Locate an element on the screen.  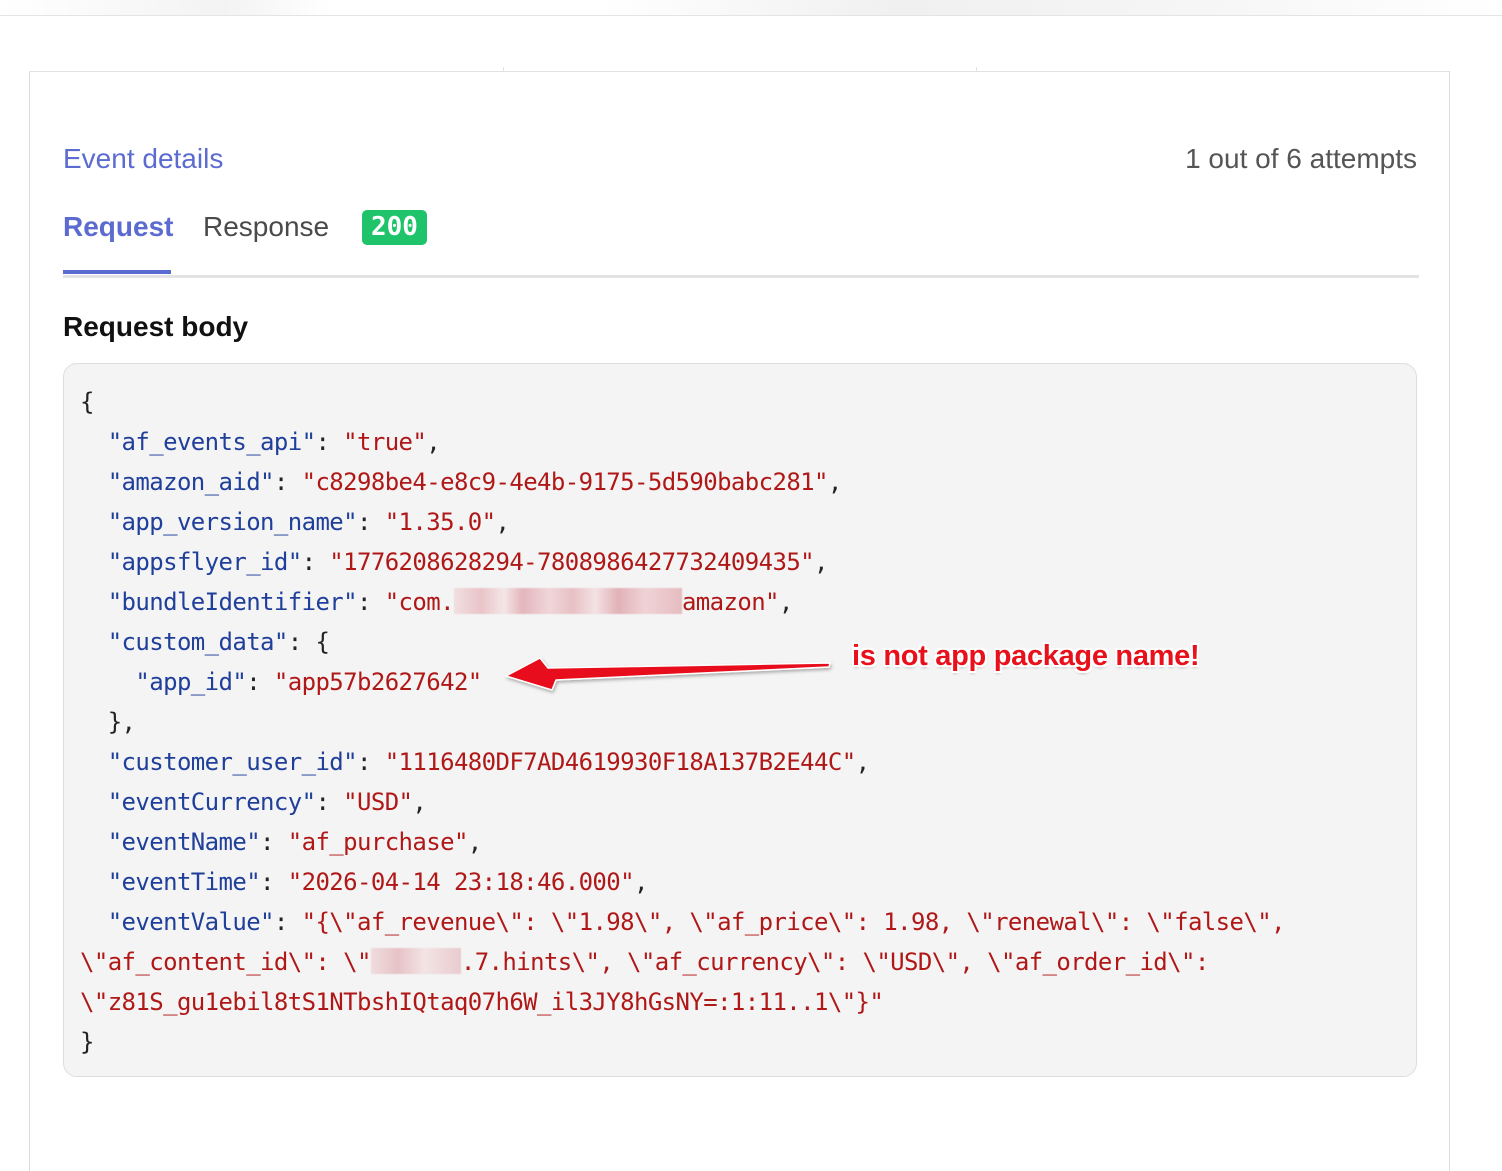
json-value: "af_purchase" is located at coordinates (378, 842).